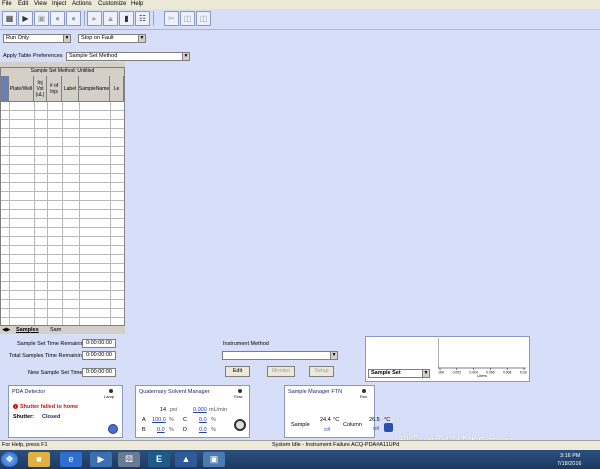  I want to click on grid-icon: ☷, so click(142, 18).